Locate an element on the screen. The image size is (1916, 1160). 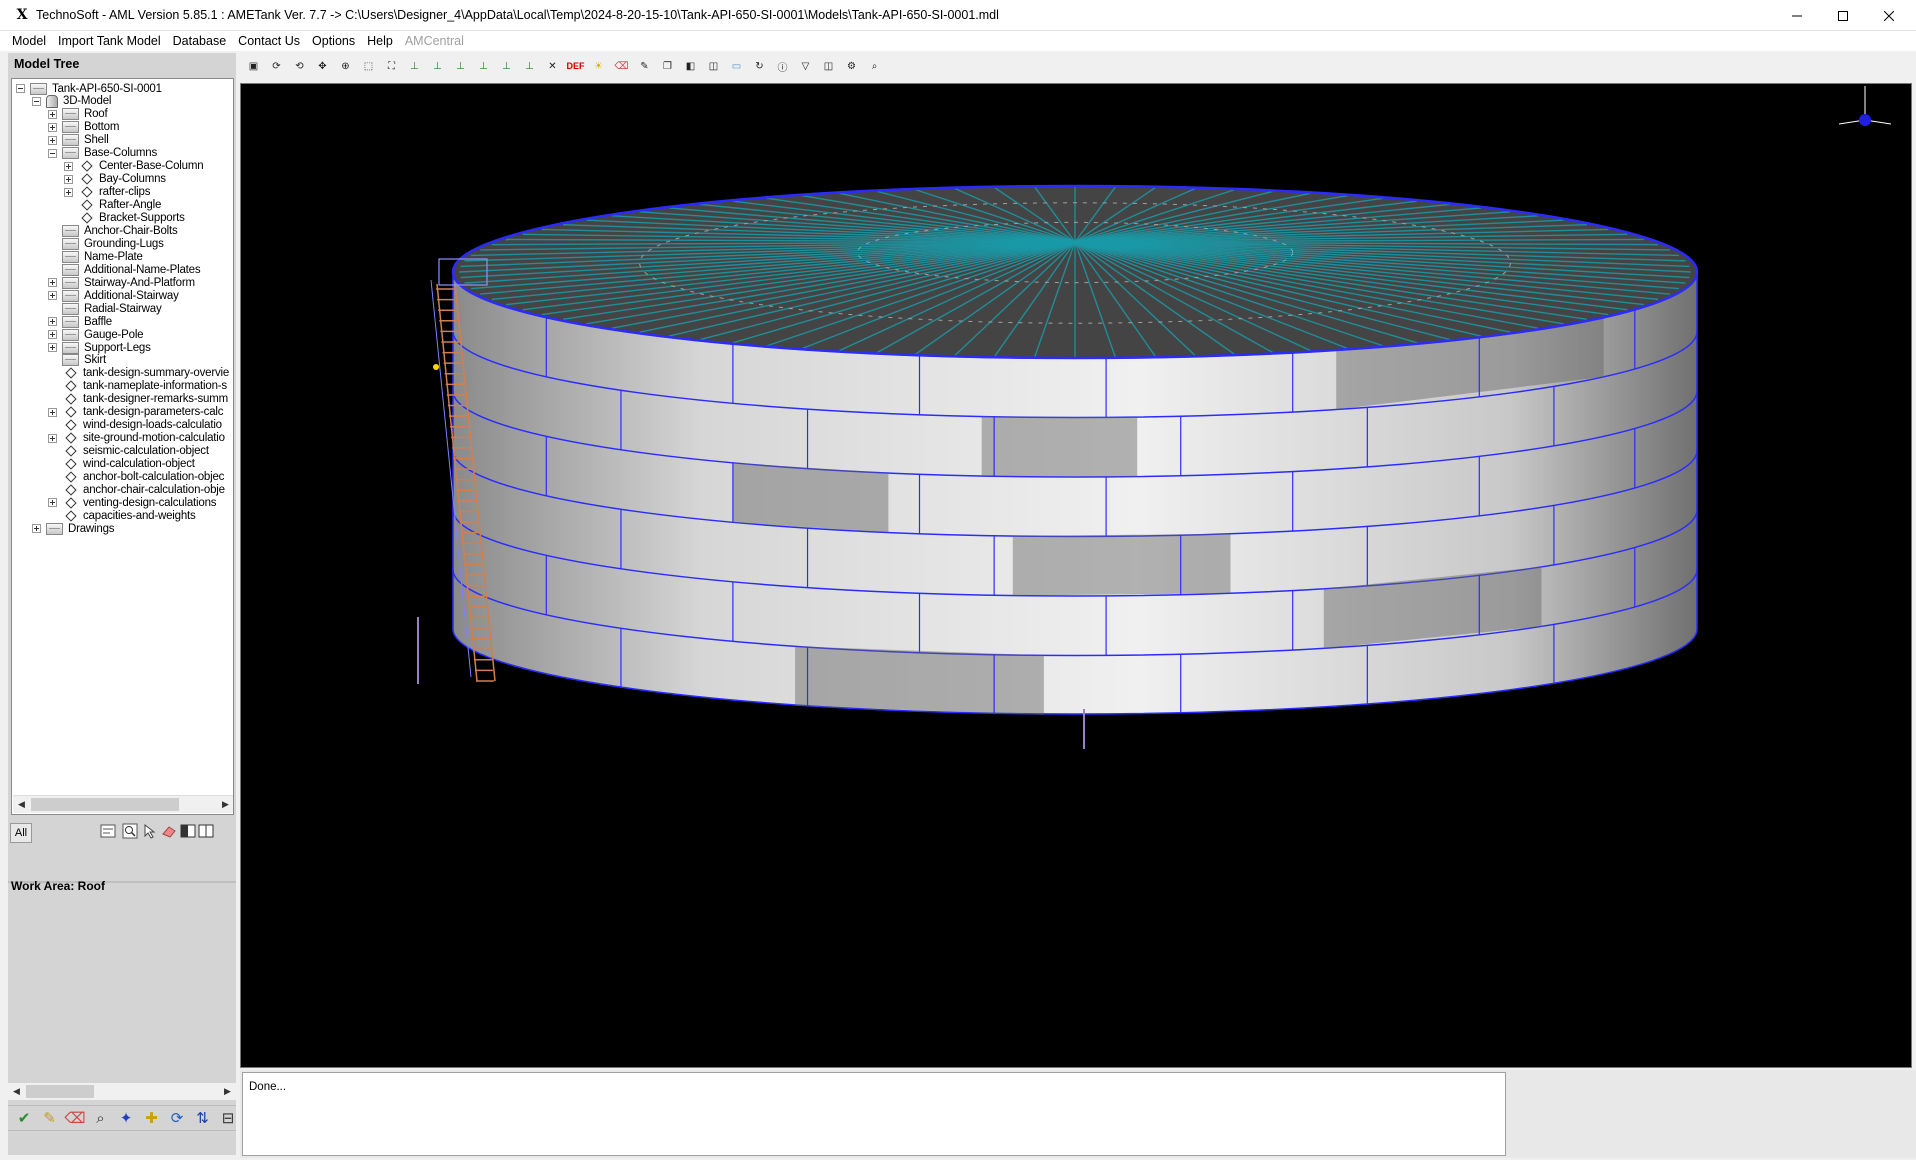
rotate-icon: ⟳ is located at coordinates (276, 66).